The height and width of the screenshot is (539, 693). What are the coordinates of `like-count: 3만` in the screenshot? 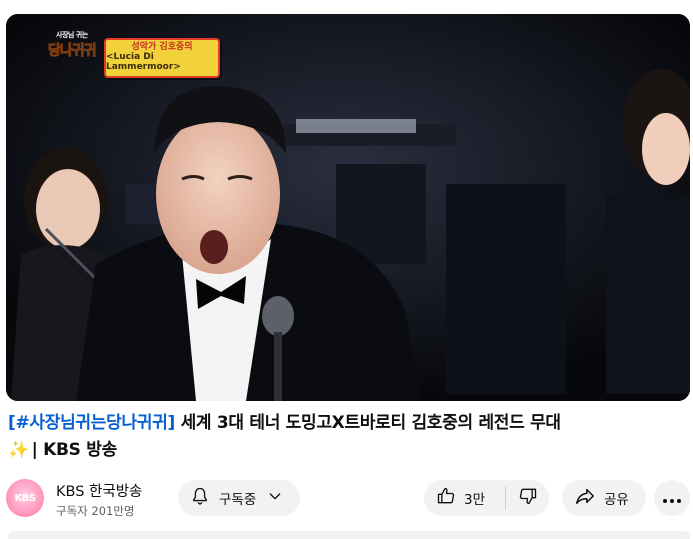 It's located at (475, 500).